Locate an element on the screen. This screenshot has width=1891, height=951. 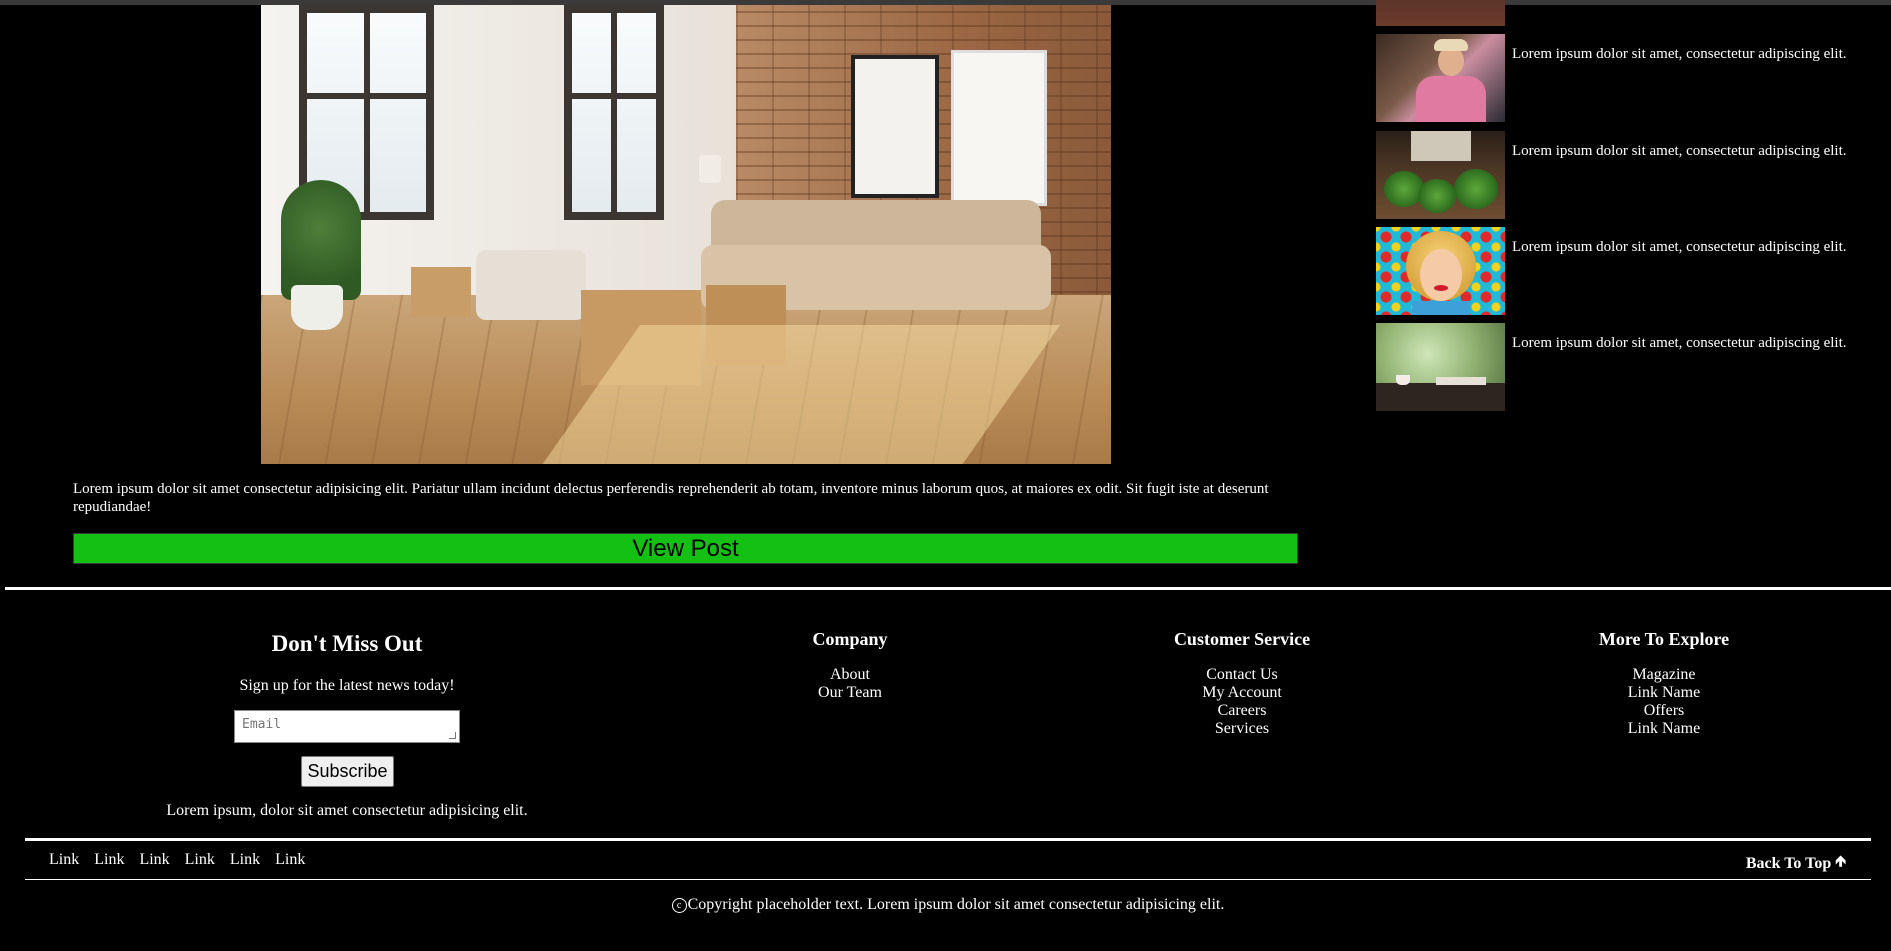
footer-link-contact-us: Contact Us is located at coordinates (1242, 675).